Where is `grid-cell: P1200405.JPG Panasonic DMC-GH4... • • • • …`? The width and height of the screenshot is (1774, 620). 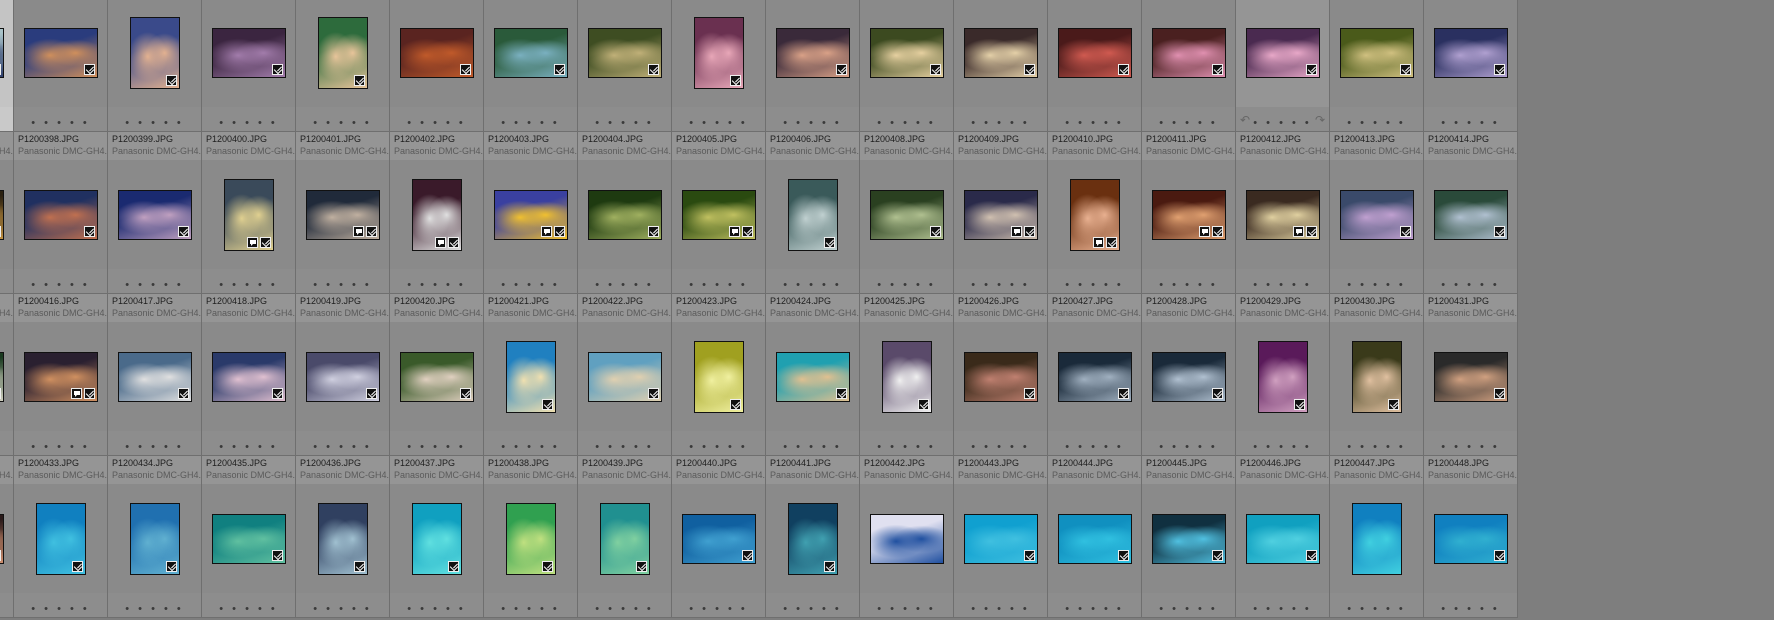 grid-cell: P1200405.JPG Panasonic DMC-GH4... • • • • … is located at coordinates (719, 213).